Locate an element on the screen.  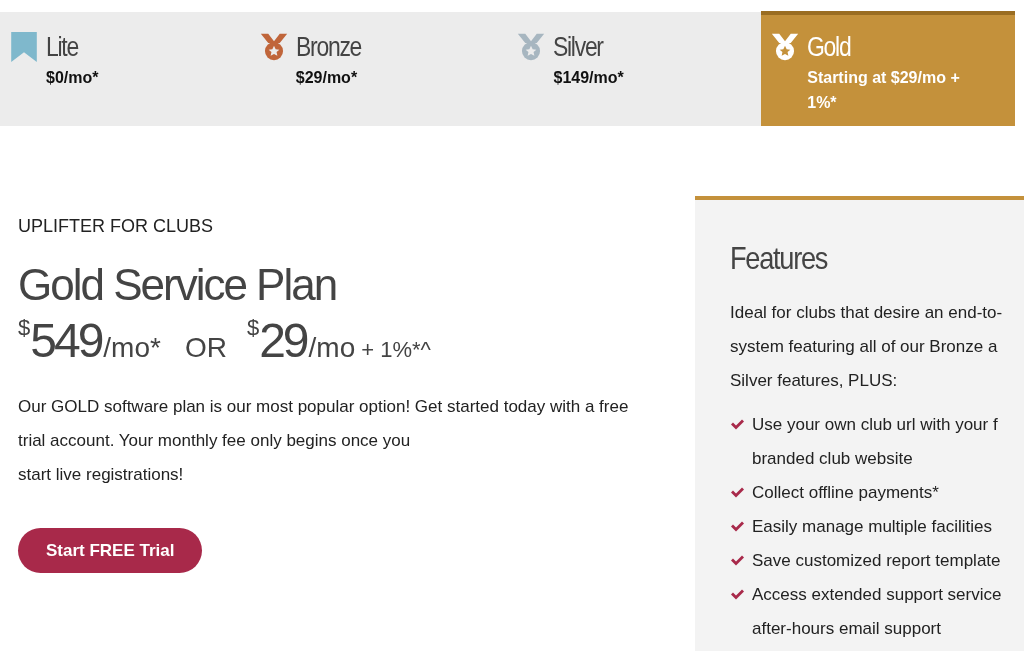
plan-price: $0/mo* is located at coordinates (73, 78).